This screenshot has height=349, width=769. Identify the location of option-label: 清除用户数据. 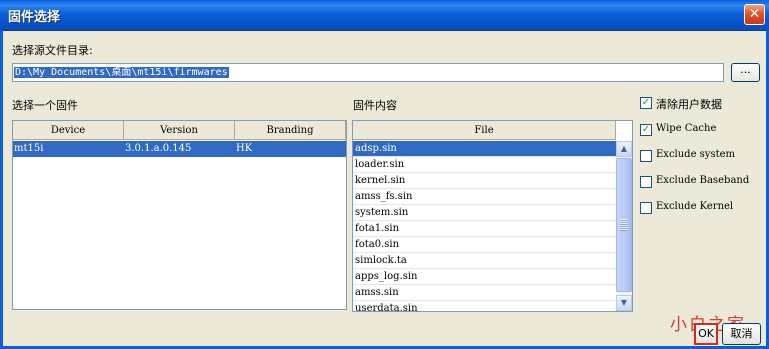
(689, 104).